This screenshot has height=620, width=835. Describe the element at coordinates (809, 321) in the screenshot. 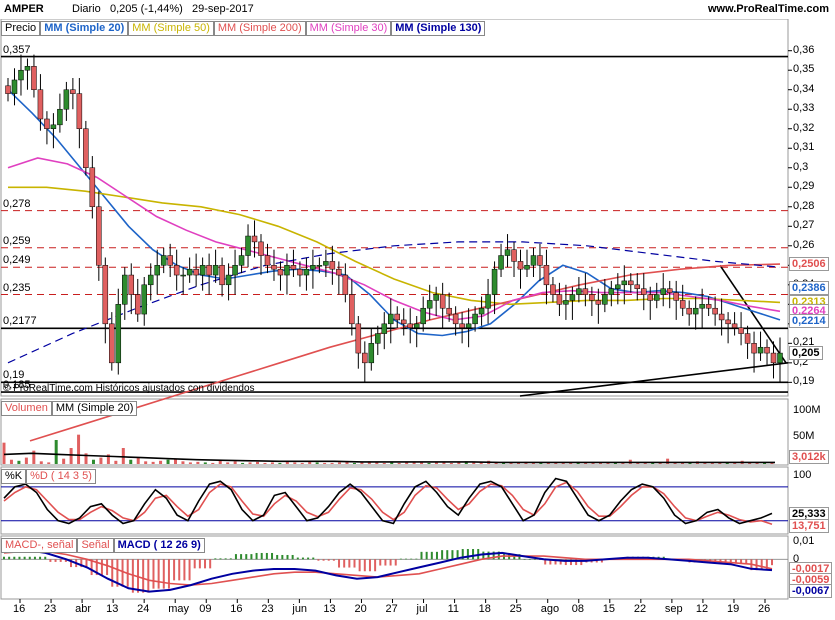

I see `last-value-tag: 0,2214` at that location.